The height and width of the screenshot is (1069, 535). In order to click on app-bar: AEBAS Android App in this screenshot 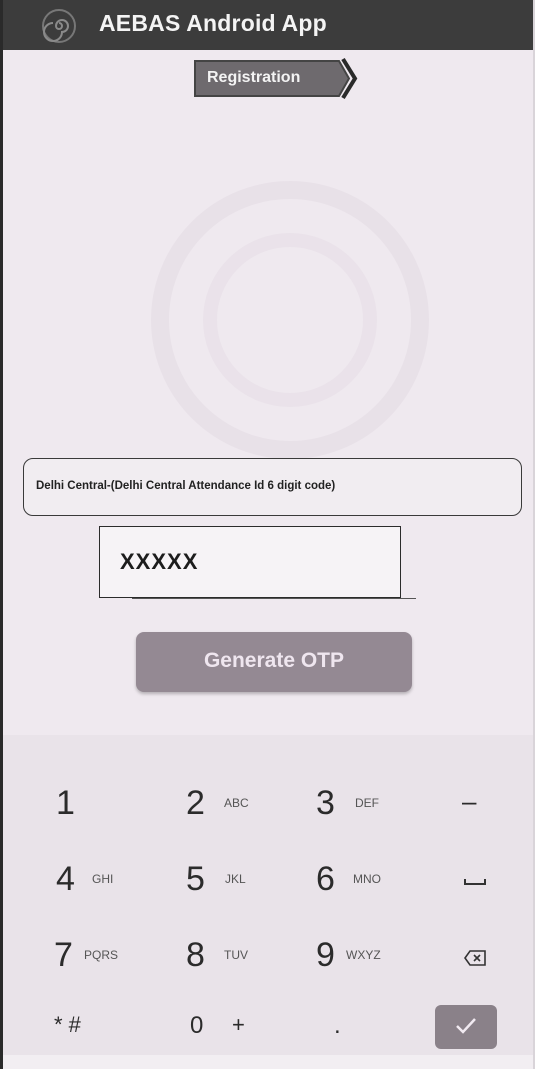, I will do `click(268, 25)`.